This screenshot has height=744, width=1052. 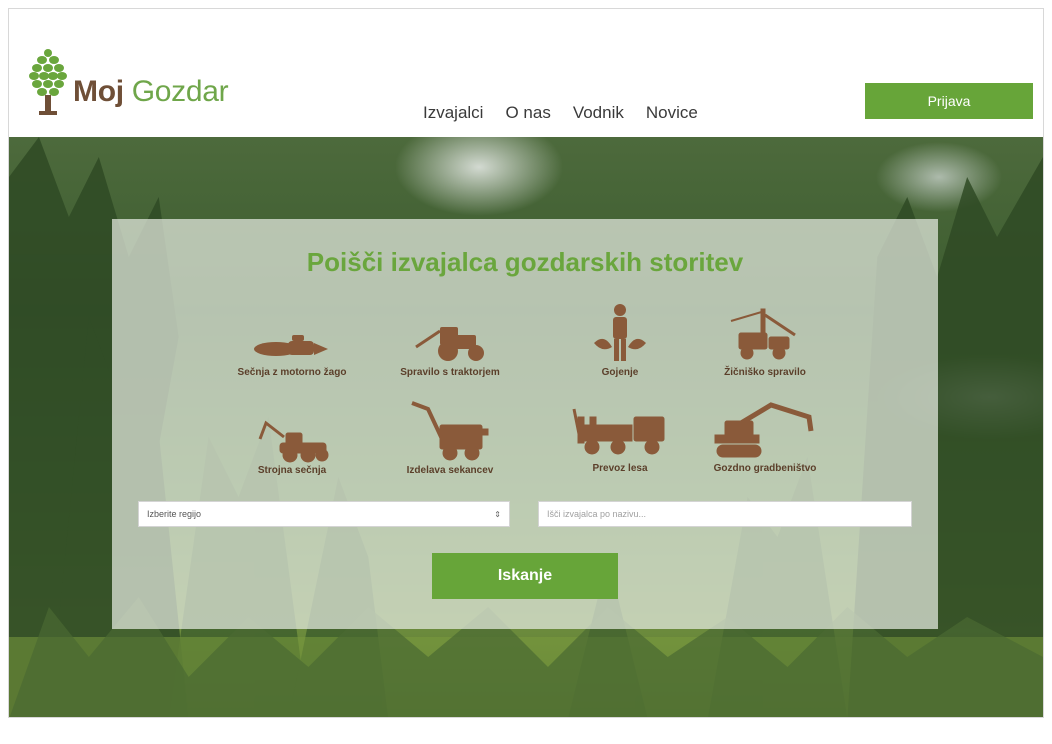 I want to click on service-label: Strojna sečnja, so click(x=292, y=470).